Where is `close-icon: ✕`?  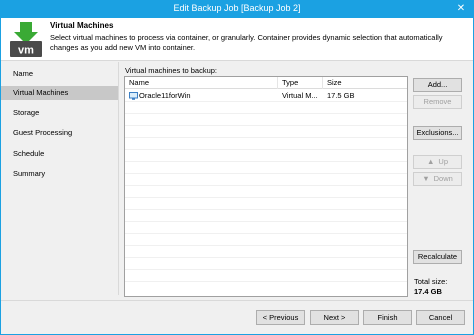
close-icon: ✕ is located at coordinates (461, 9).